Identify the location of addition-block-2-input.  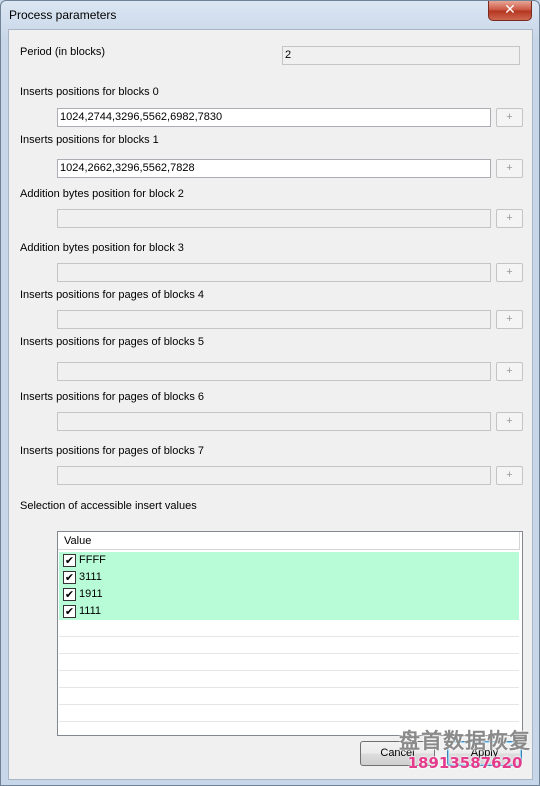
(274, 218).